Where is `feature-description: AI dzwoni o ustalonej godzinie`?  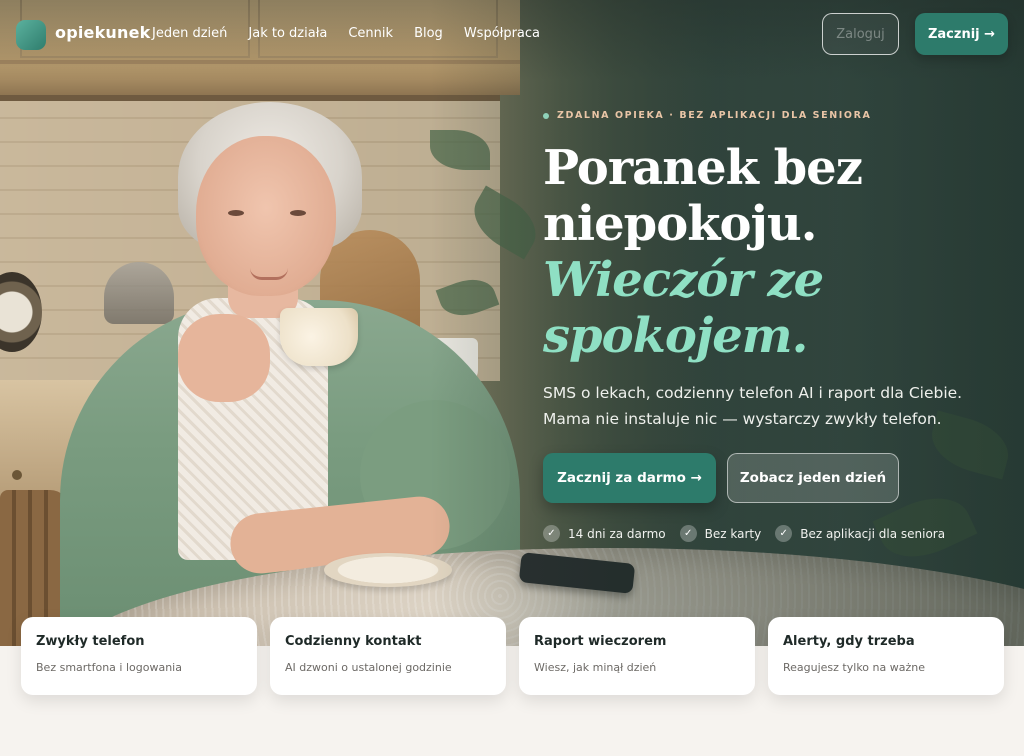
feature-description: AI dzwoni o ustalonej godzinie is located at coordinates (368, 667).